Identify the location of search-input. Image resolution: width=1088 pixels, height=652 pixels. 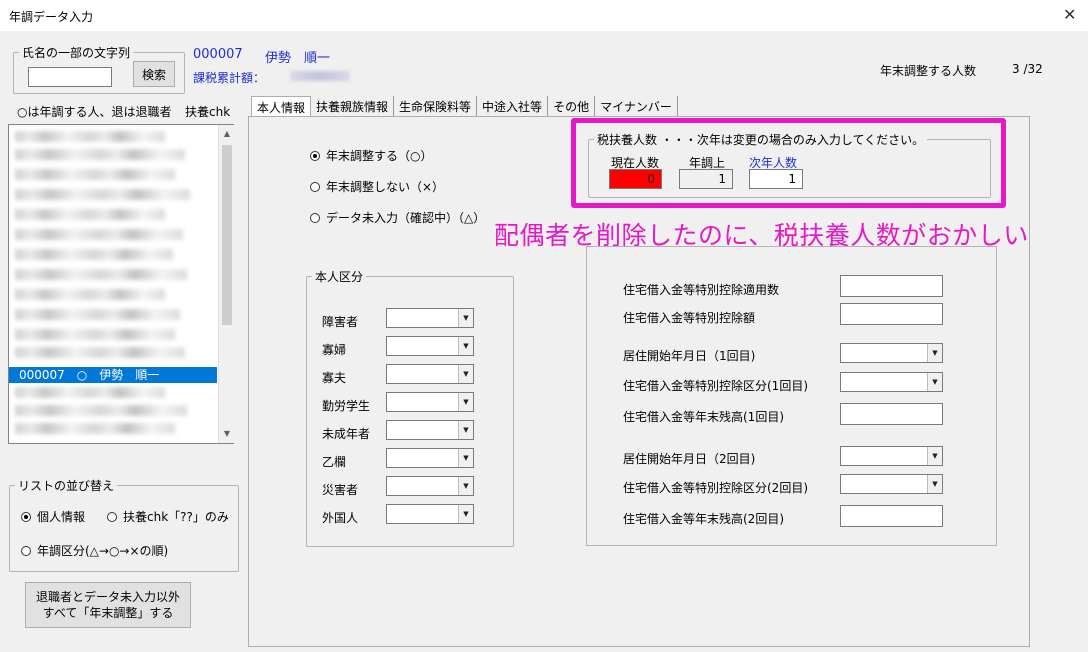
(70, 77).